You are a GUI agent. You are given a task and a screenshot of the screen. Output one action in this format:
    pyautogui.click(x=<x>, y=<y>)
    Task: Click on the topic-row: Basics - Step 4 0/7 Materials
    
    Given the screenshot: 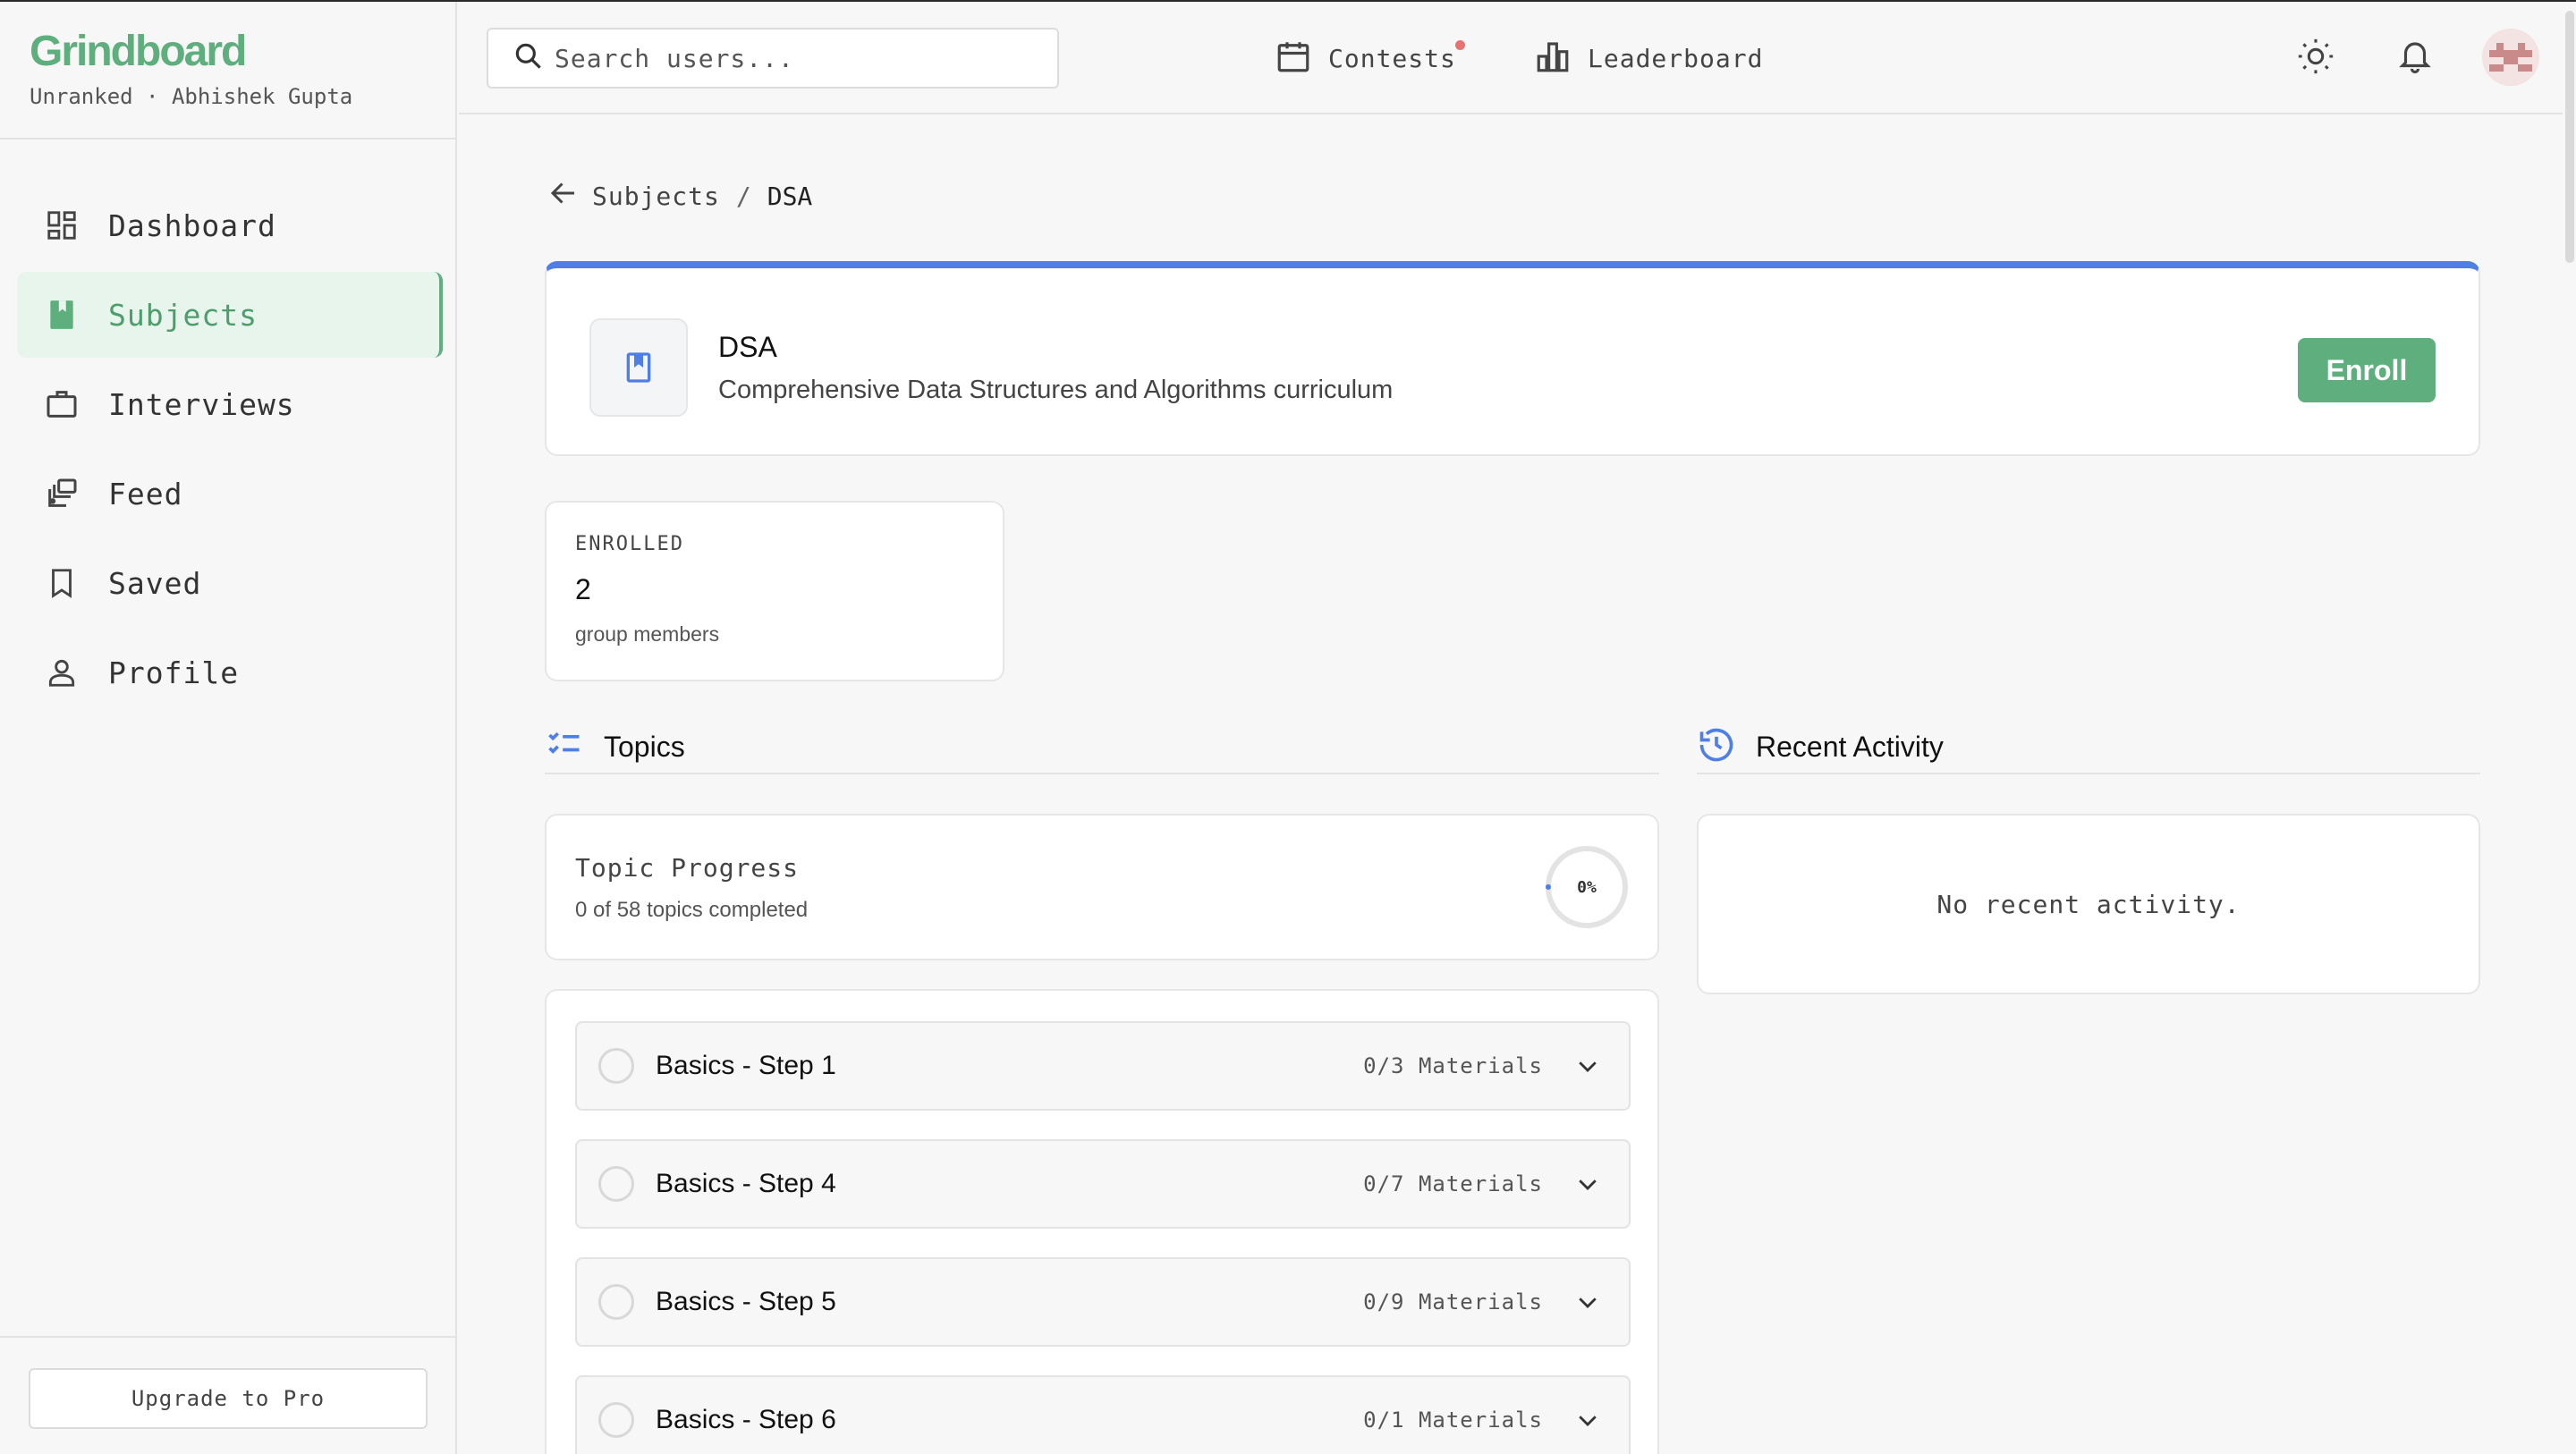 What is the action you would take?
    pyautogui.click(x=1103, y=1184)
    